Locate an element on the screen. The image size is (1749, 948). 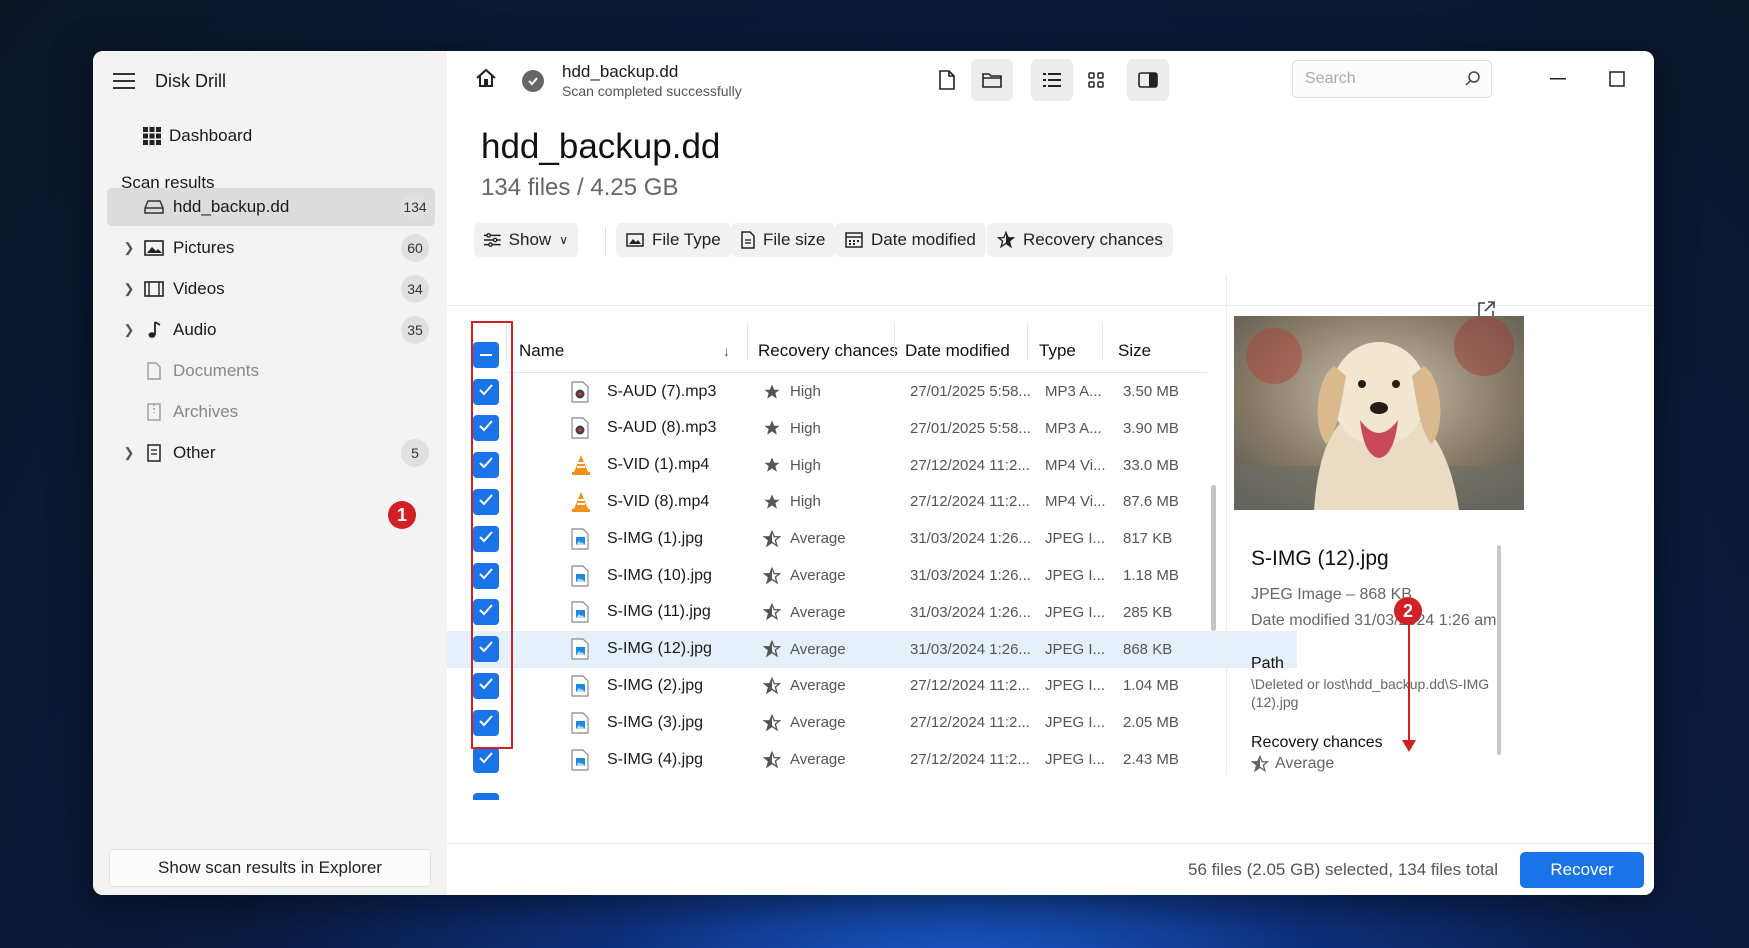
column-separator is located at coordinates (894, 342).